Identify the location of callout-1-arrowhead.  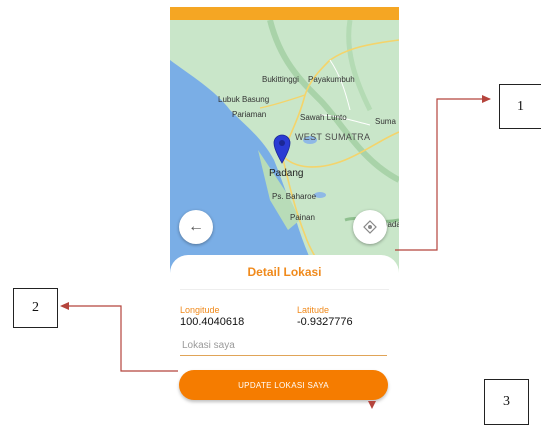
(486, 99).